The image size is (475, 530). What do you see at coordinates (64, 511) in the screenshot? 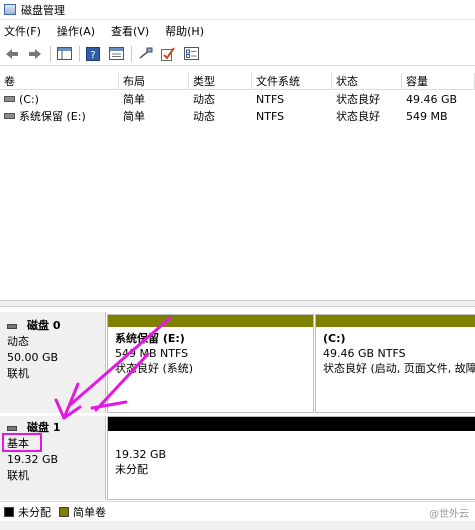
I see `legend-swatch-simple-volume` at bounding box center [64, 511].